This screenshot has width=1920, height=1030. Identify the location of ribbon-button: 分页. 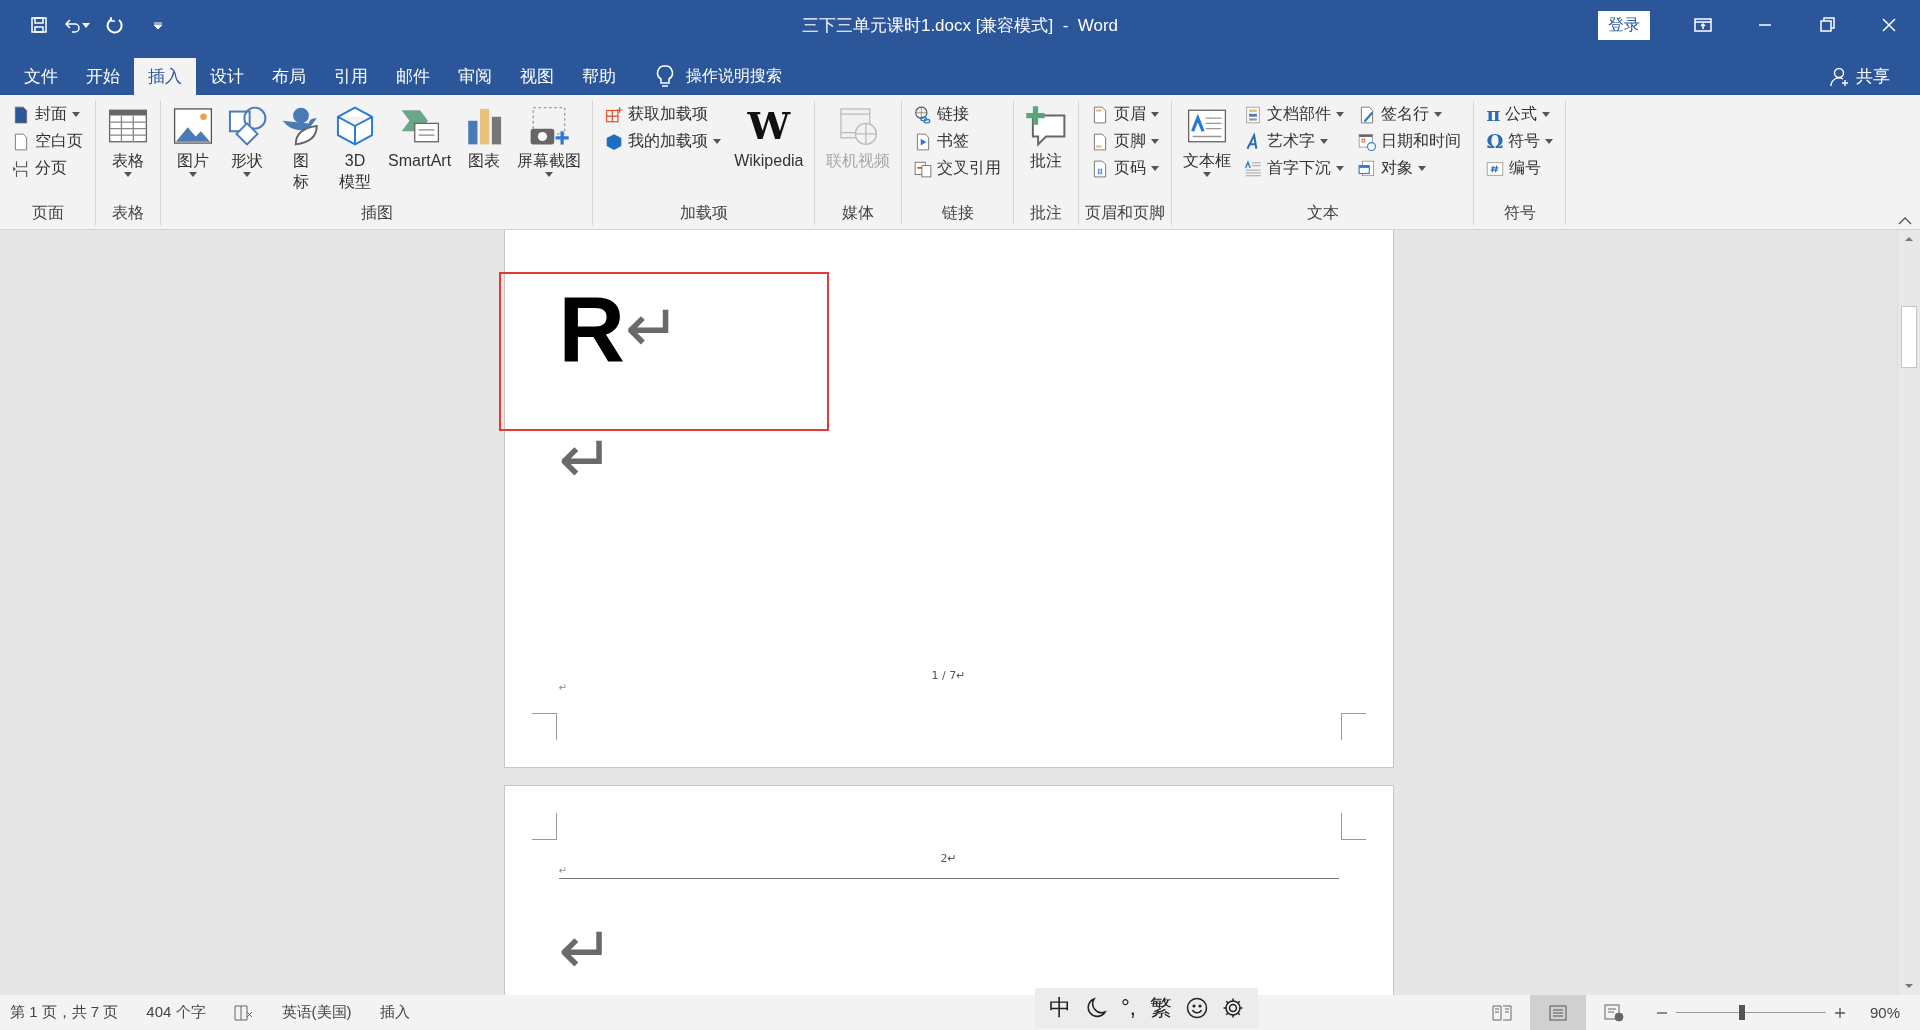
(47, 168).